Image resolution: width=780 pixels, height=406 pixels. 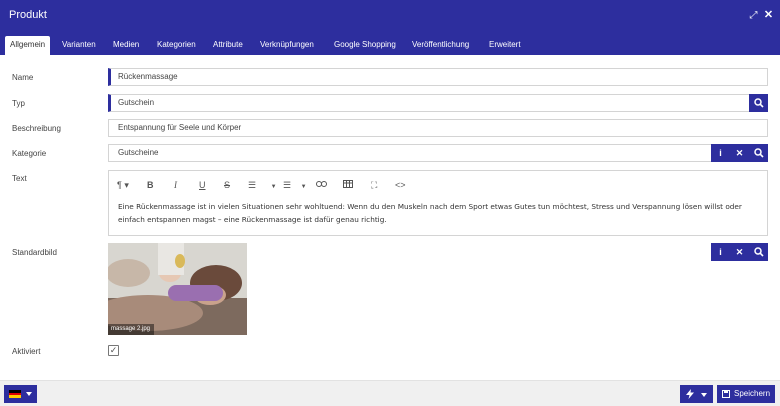 What do you see at coordinates (26, 351) in the screenshot?
I see `aktiviert-label: Aktiviert` at bounding box center [26, 351].